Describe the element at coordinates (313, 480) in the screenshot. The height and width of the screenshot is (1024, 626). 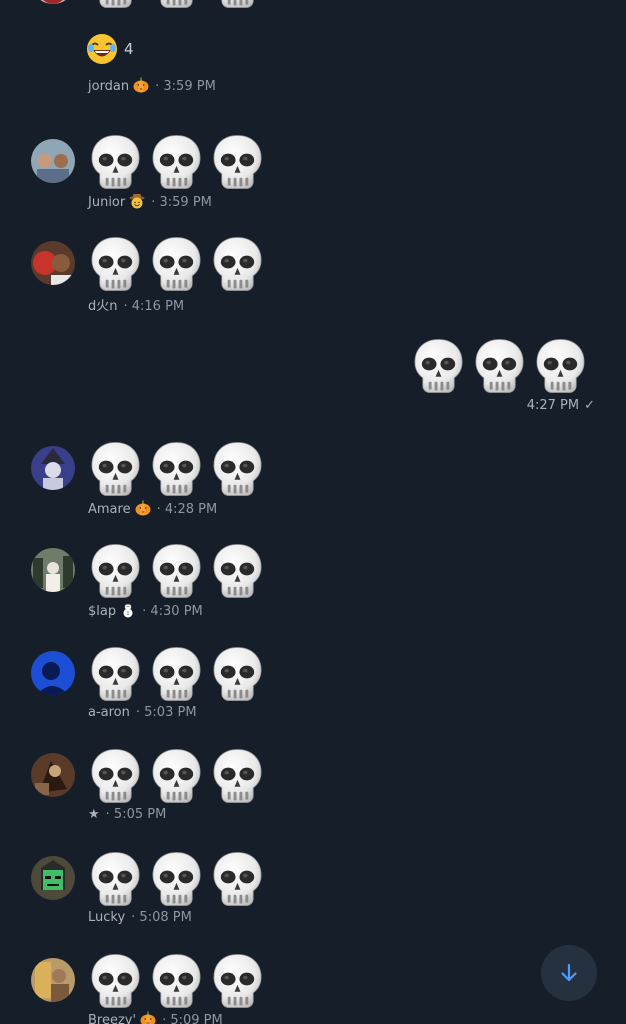
I see `message-amare: Amare · 4:28 PM` at that location.